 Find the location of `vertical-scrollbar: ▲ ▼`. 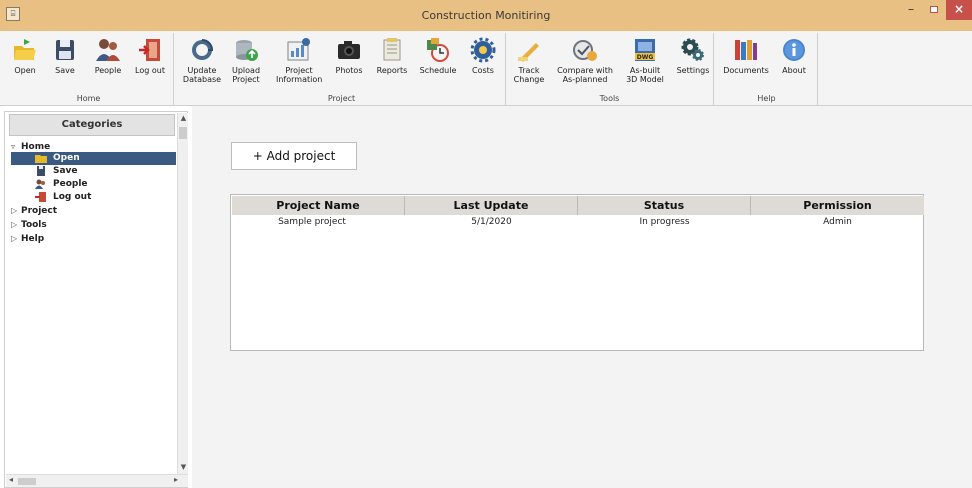

vertical-scrollbar: ▲ ▼ is located at coordinates (182, 293).